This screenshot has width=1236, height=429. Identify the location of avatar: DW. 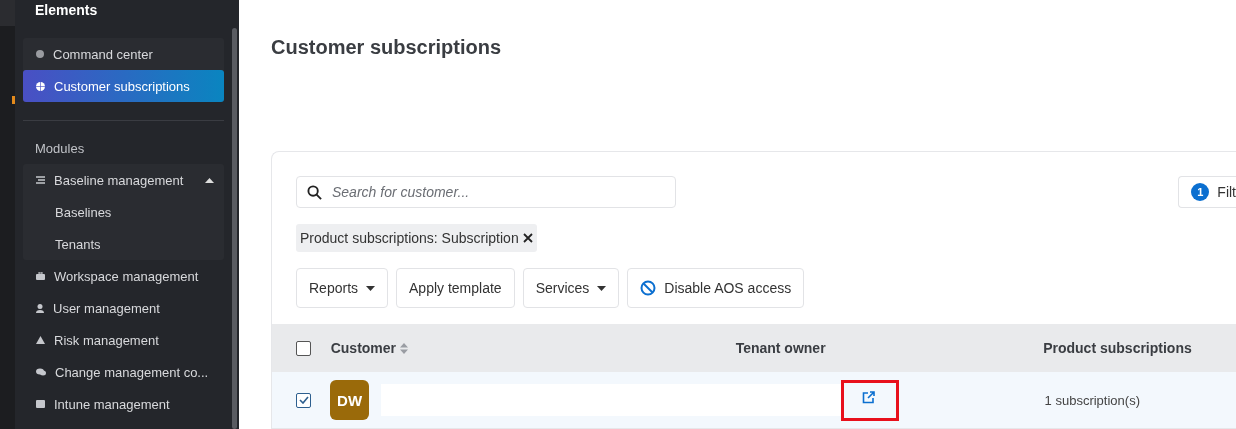
(349, 400).